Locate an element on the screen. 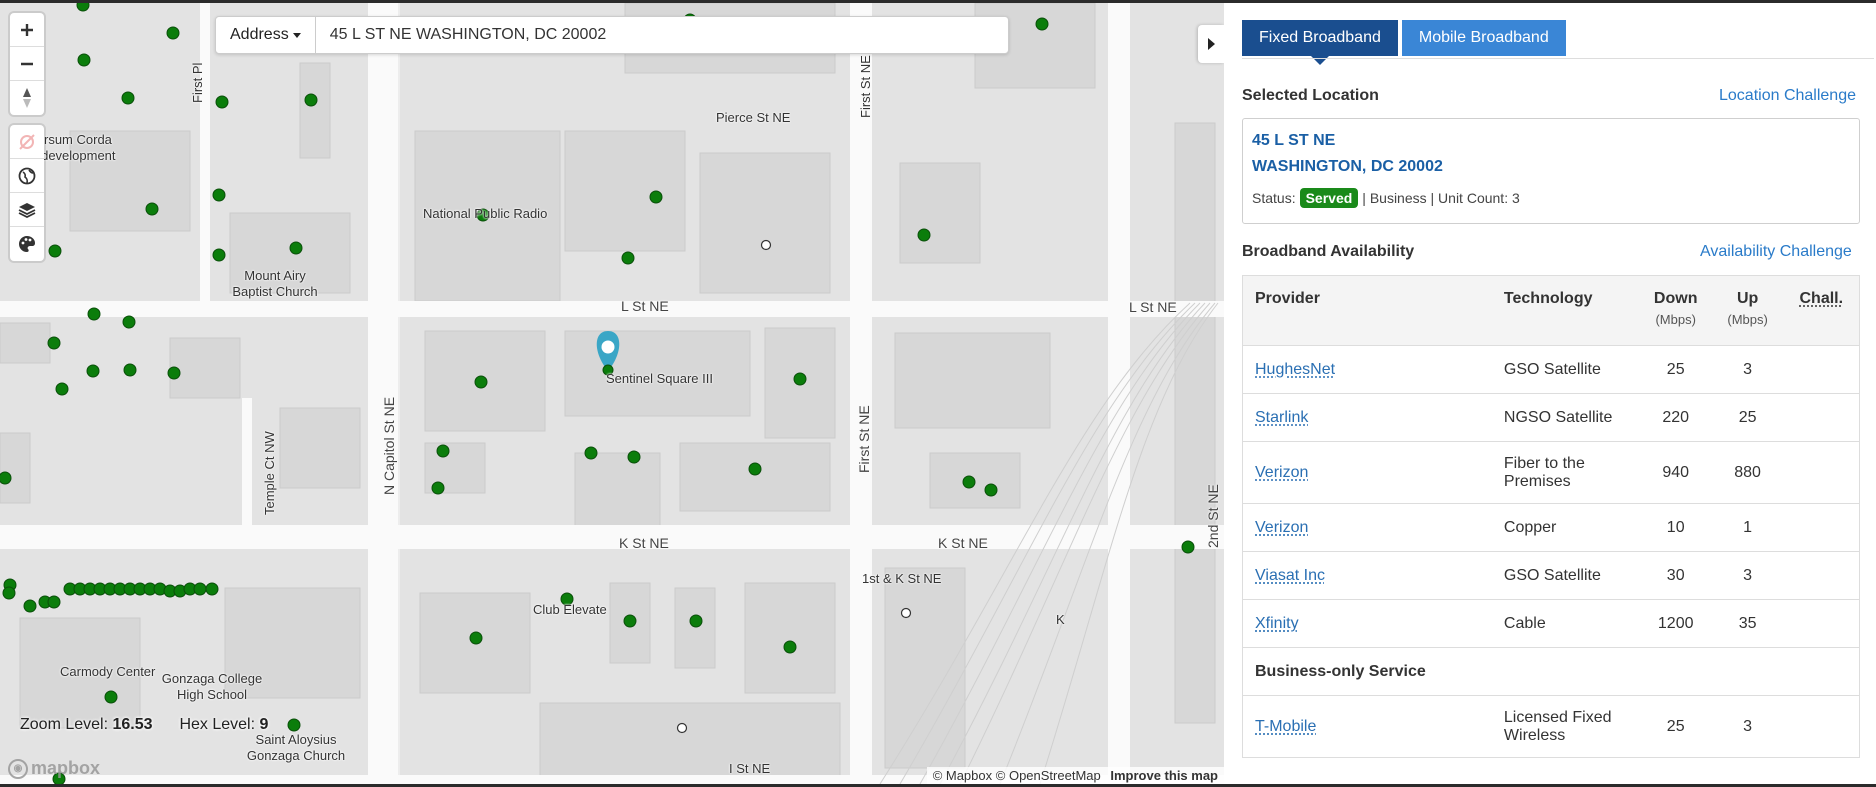  col-header-challenge: Chall. is located at coordinates (1821, 310).